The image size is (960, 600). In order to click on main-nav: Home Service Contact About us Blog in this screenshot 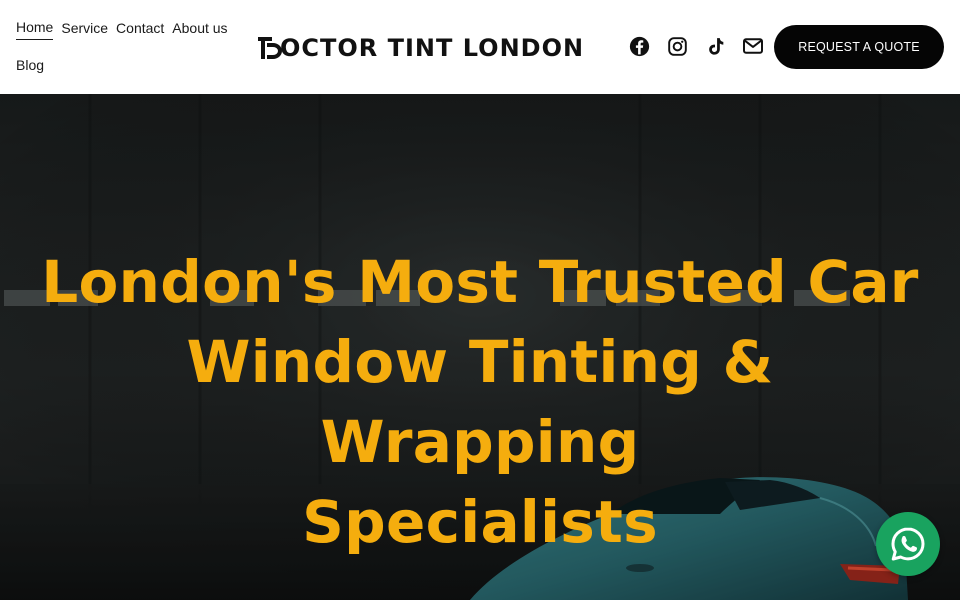, I will do `click(131, 47)`.